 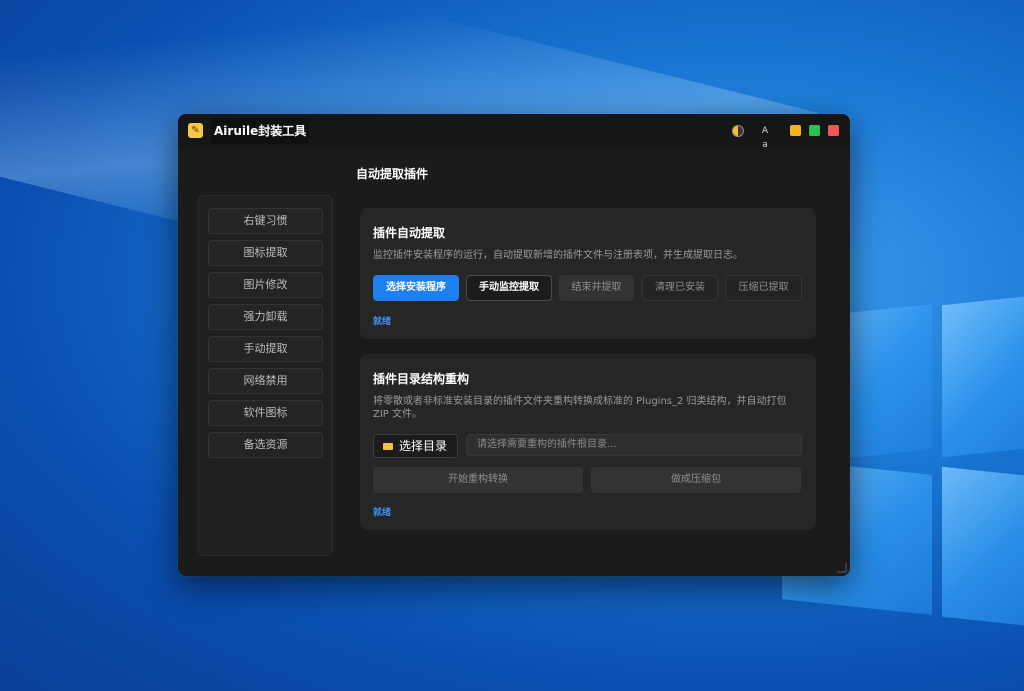 What do you see at coordinates (596, 288) in the screenshot?
I see `stop-extract-button: 结束并提取` at bounding box center [596, 288].